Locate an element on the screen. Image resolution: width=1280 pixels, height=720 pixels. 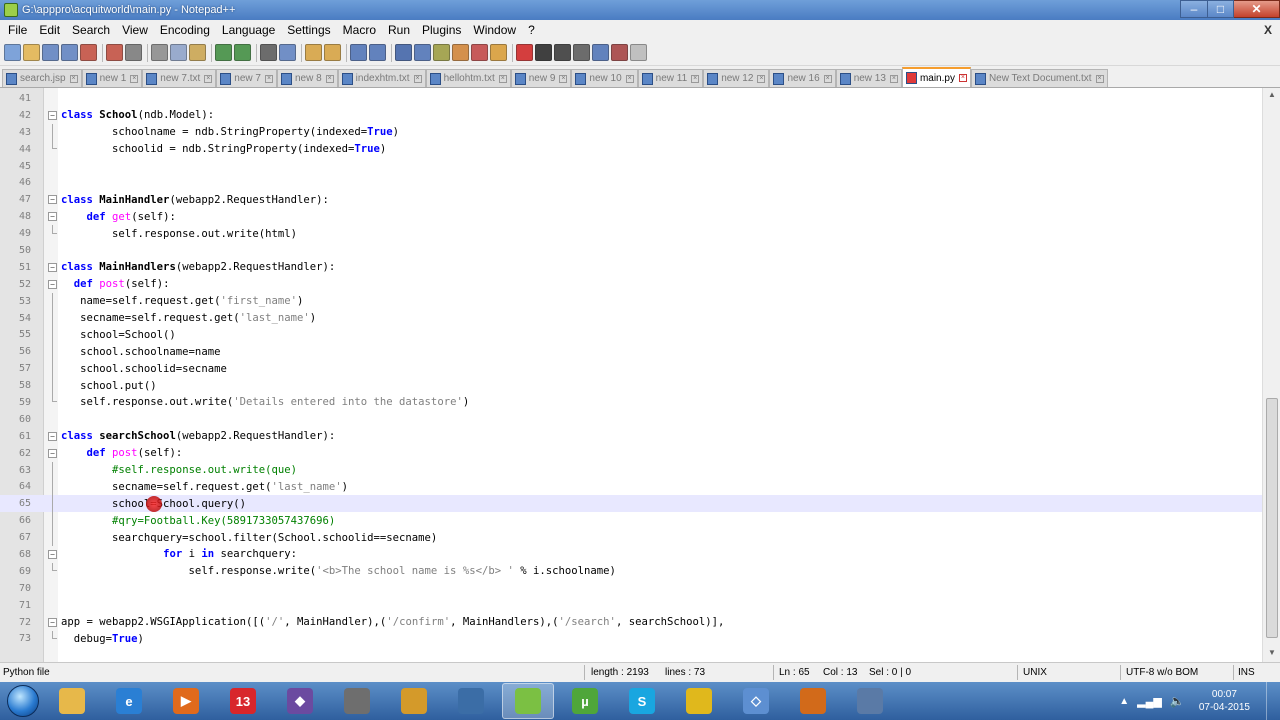
menu-edit: Edit is located at coordinates (49, 30).